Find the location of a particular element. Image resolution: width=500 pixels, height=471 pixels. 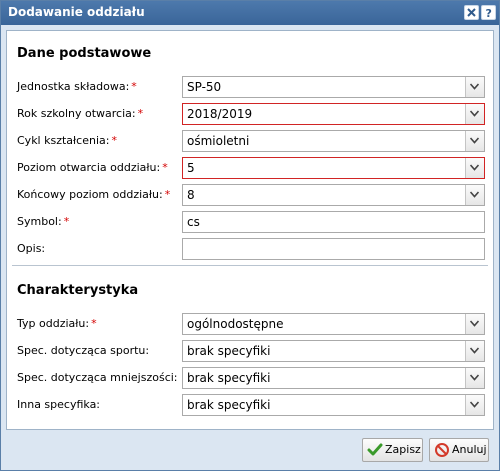

field-label: Inna specyfika: is located at coordinates (58, 404).